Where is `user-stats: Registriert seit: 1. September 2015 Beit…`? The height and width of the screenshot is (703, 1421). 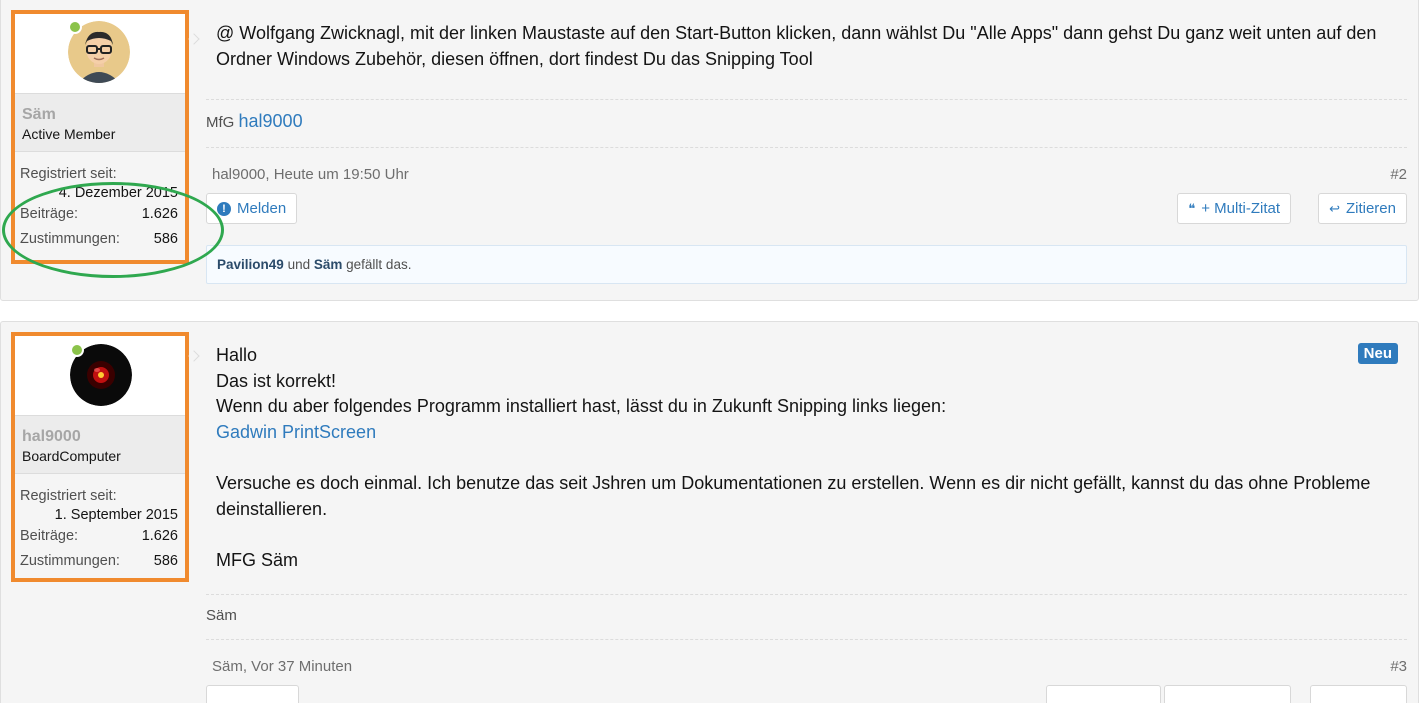
user-stats: Registriert seit: 1. September 2015 Beit… is located at coordinates (100, 524).